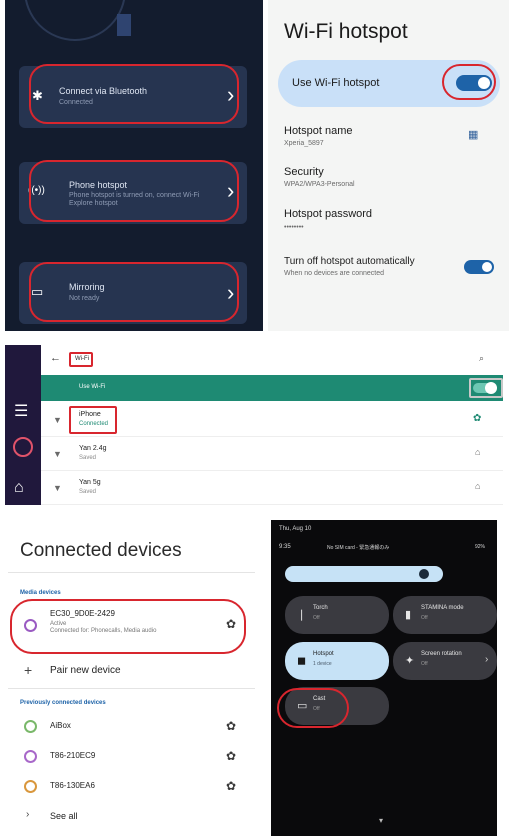  I want to click on bluetooth-title: Connect via Bluetooth, so click(103, 91).